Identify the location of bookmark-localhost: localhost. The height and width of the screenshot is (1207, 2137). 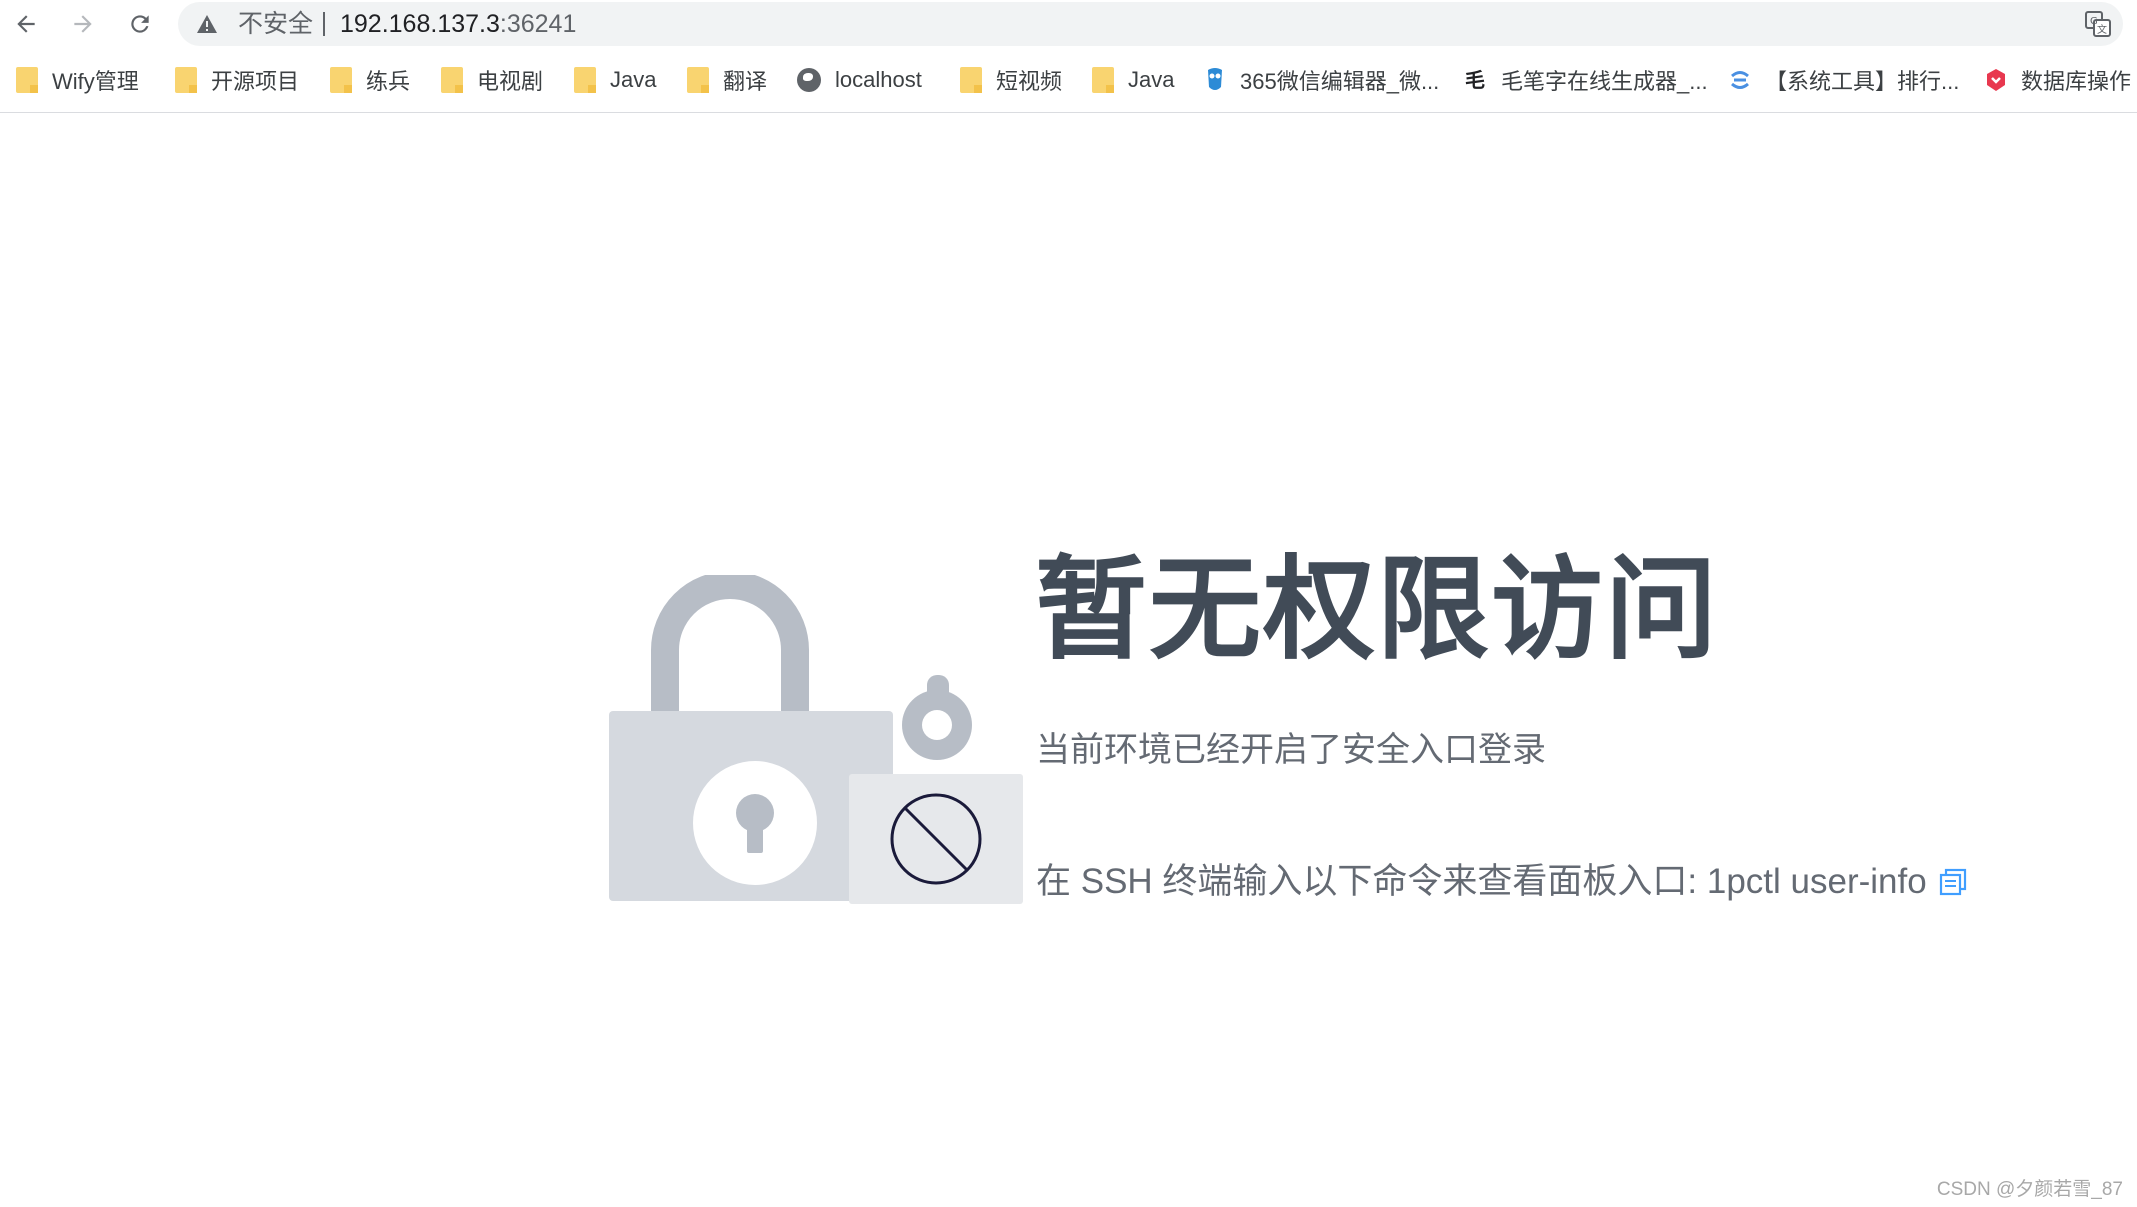
(859, 80).